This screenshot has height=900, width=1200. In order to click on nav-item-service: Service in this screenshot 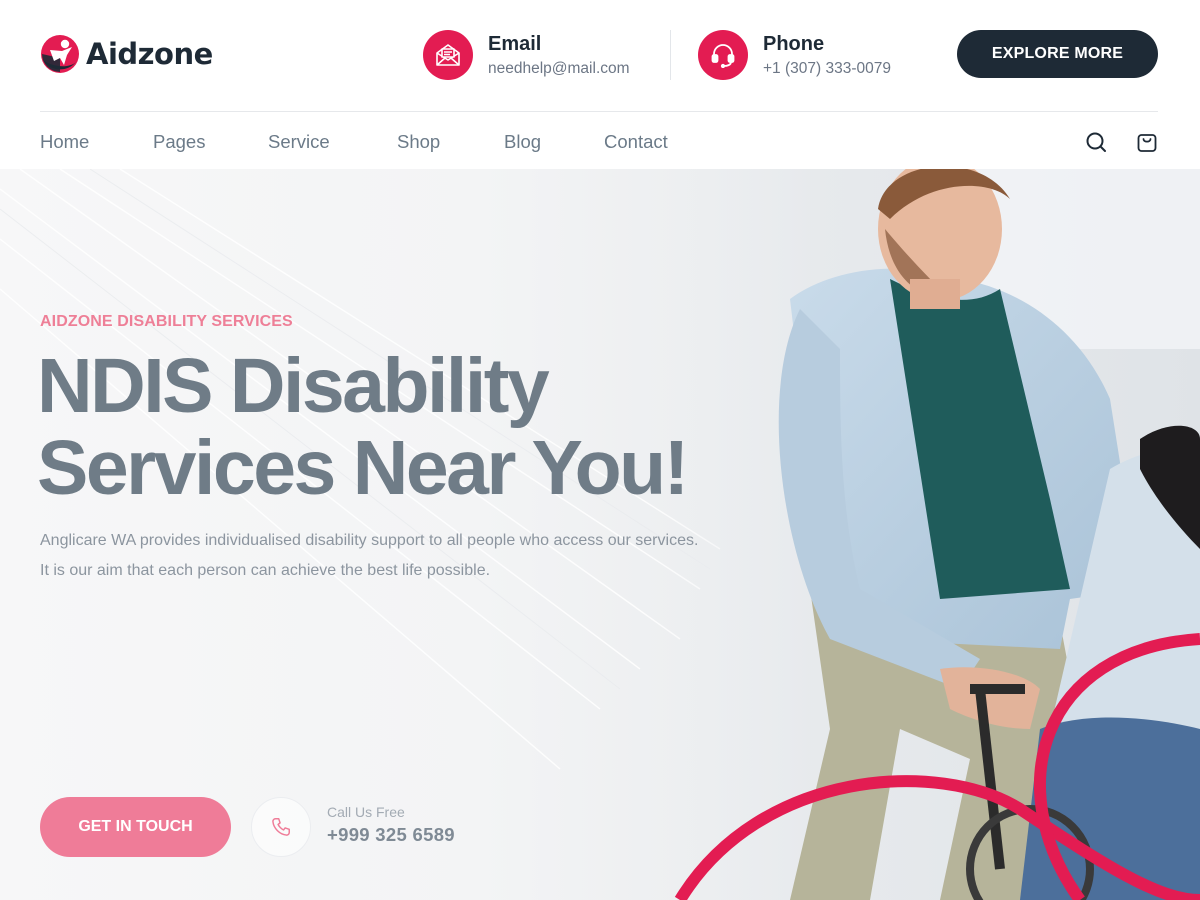, I will do `click(299, 142)`.